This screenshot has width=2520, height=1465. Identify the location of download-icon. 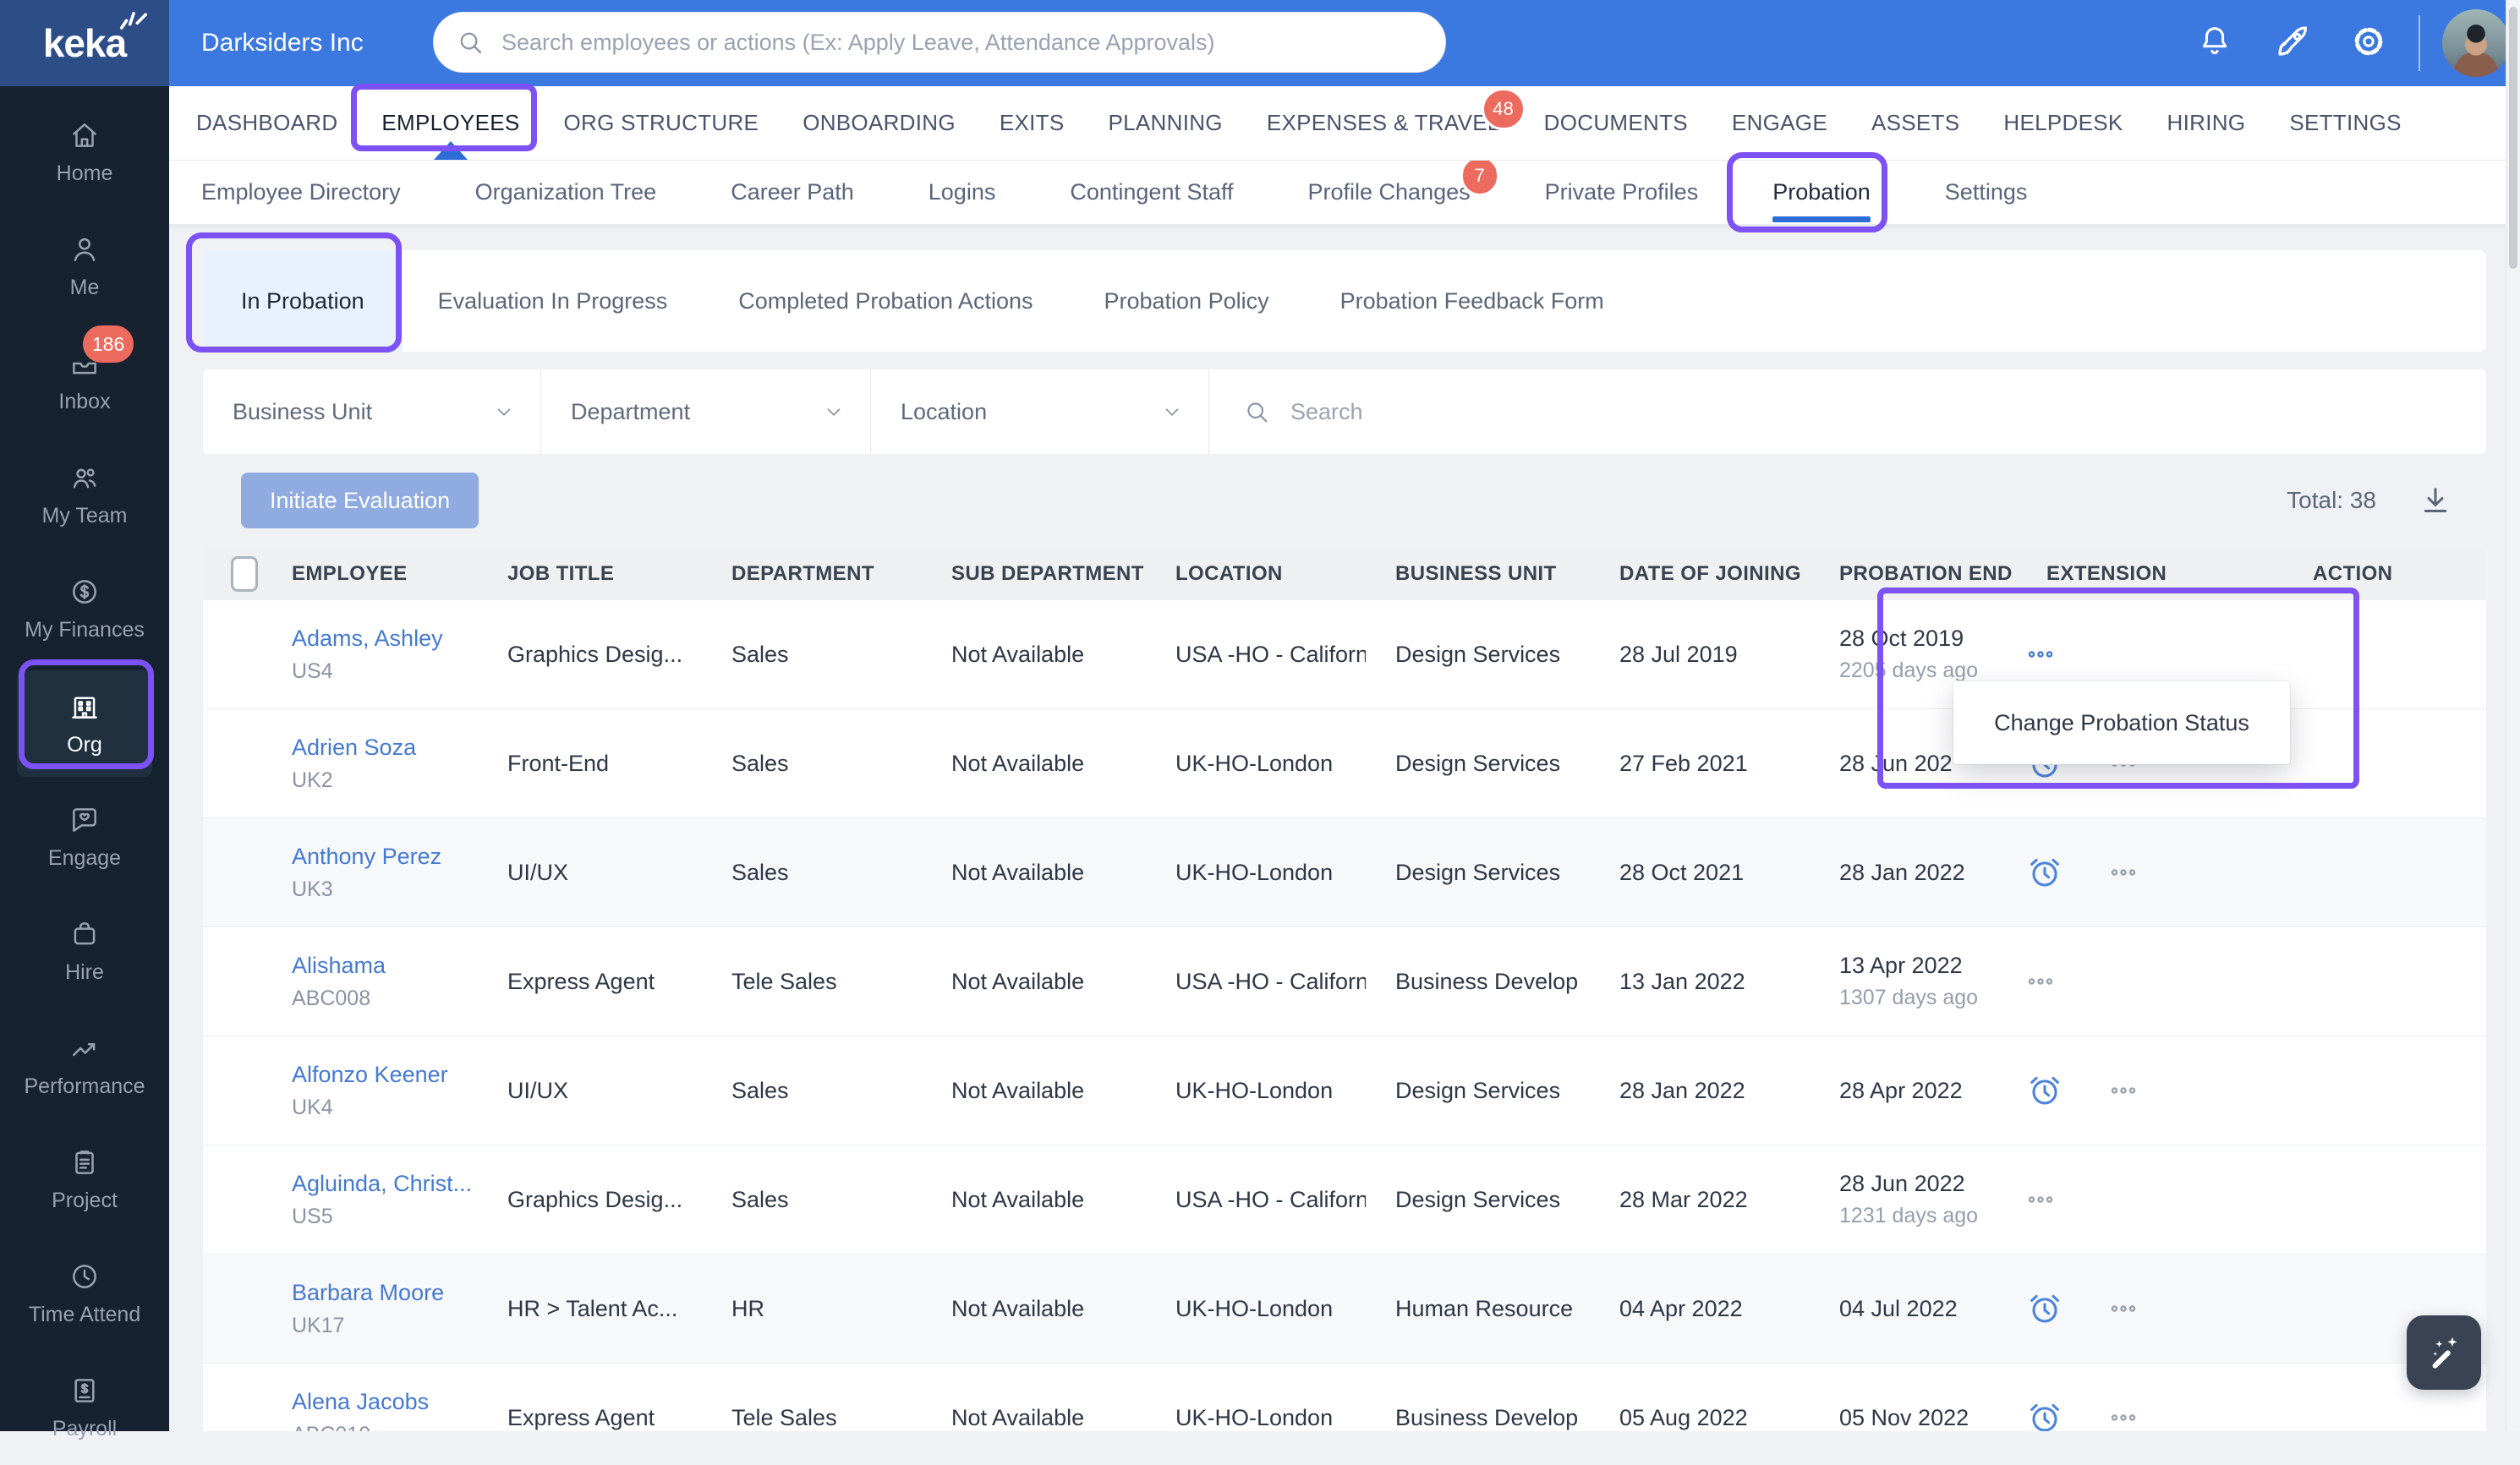
(2436, 500).